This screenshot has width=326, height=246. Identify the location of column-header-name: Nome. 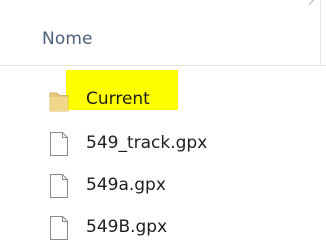
(67, 39).